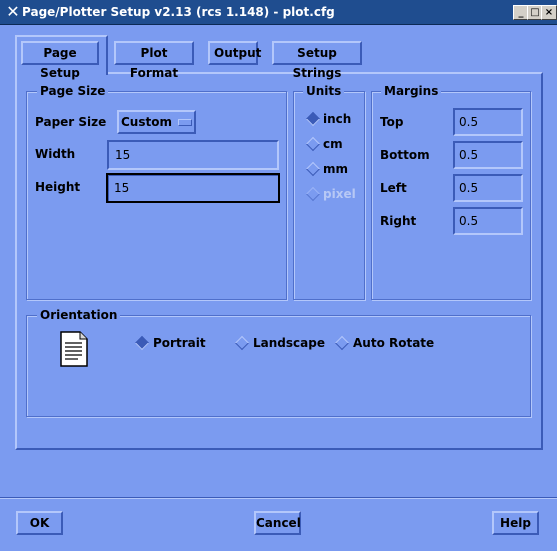 This screenshot has height=551, width=557. I want to click on landscape-label: Landscape, so click(289, 343).